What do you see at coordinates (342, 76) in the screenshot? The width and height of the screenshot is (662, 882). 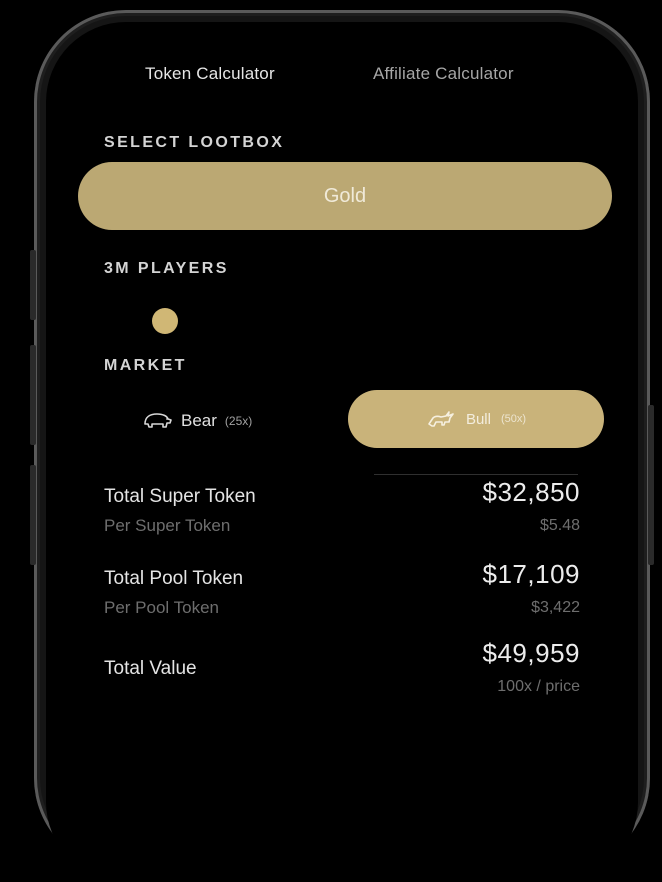 I see `calculator-tabs: Token Calculator Affiliate Calculator` at bounding box center [342, 76].